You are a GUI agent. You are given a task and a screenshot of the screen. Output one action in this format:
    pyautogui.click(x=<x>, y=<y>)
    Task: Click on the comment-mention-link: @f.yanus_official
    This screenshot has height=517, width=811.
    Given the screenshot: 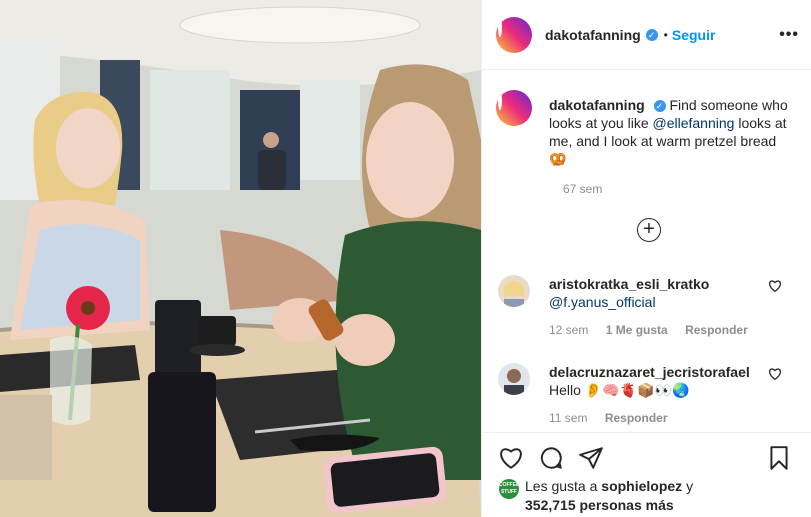 What is the action you would take?
    pyautogui.click(x=602, y=302)
    